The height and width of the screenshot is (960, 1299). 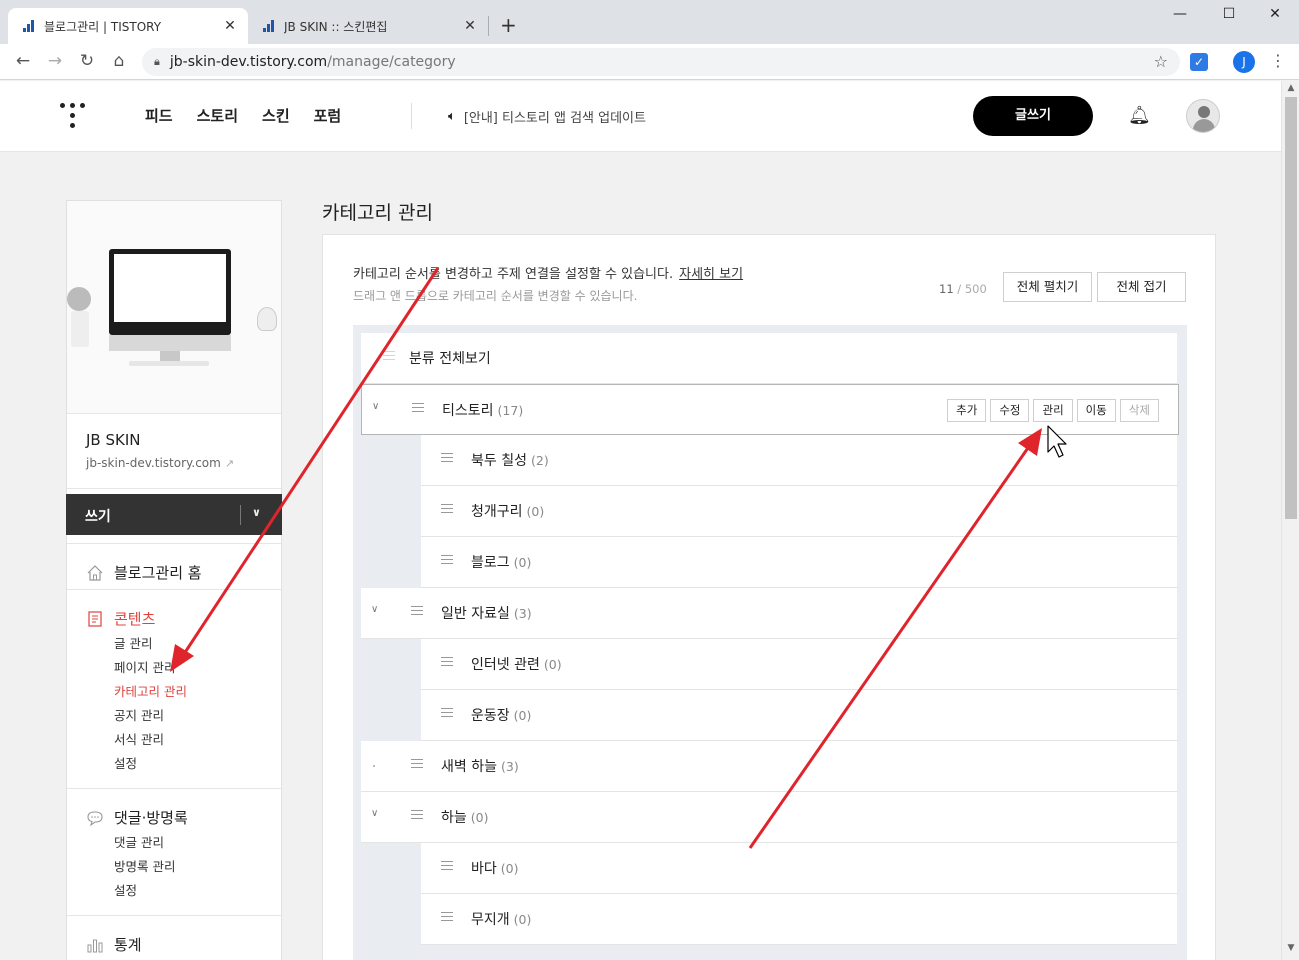 I want to click on sidebar-sub-template: 서식 관리, so click(x=139, y=738).